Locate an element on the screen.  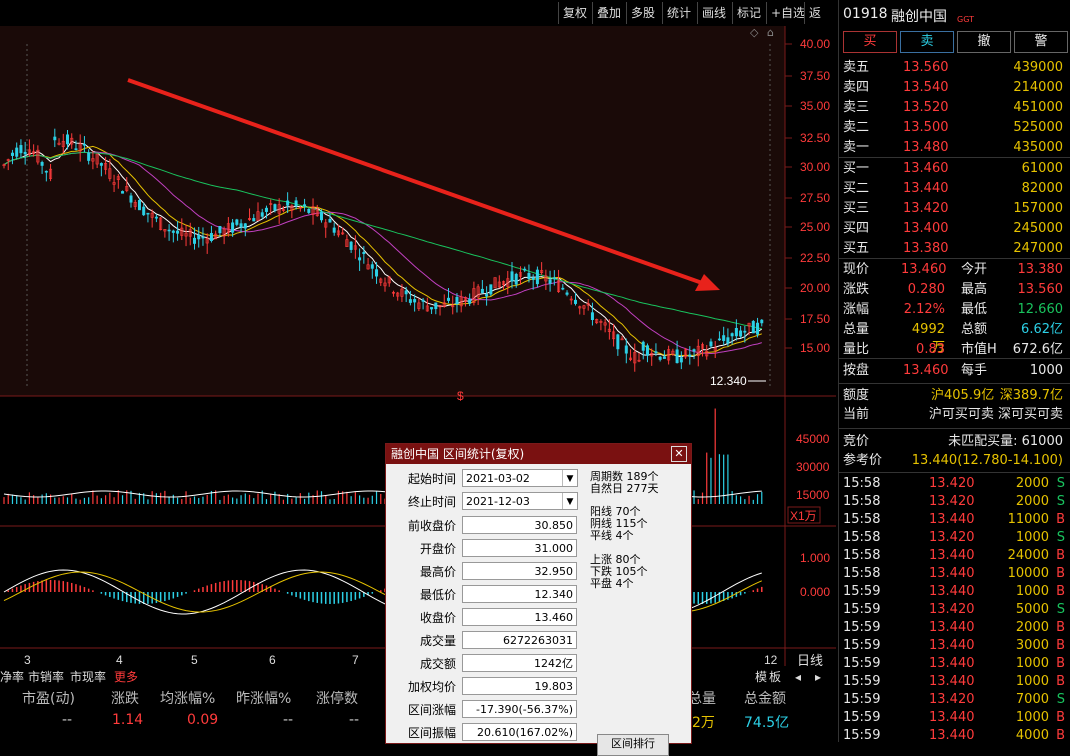
tick-row: 15:58 13.440 11000 B is located at coordinates (954, 520).